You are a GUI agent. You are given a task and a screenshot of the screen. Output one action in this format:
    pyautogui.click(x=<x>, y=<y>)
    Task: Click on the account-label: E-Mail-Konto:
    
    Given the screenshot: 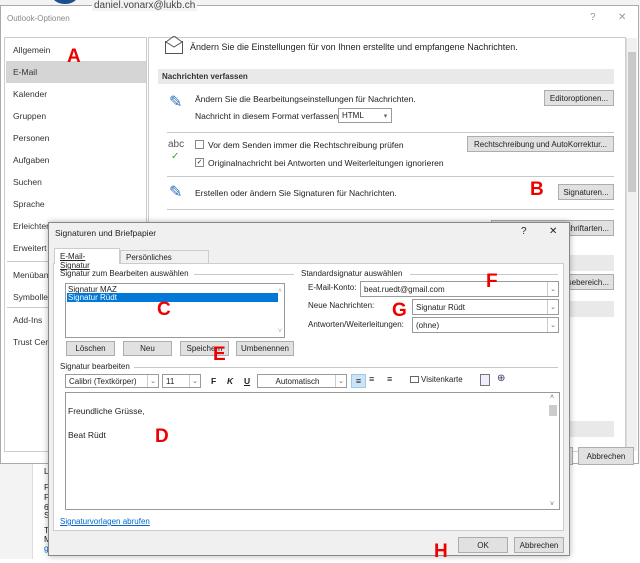 What is the action you would take?
    pyautogui.click(x=332, y=287)
    